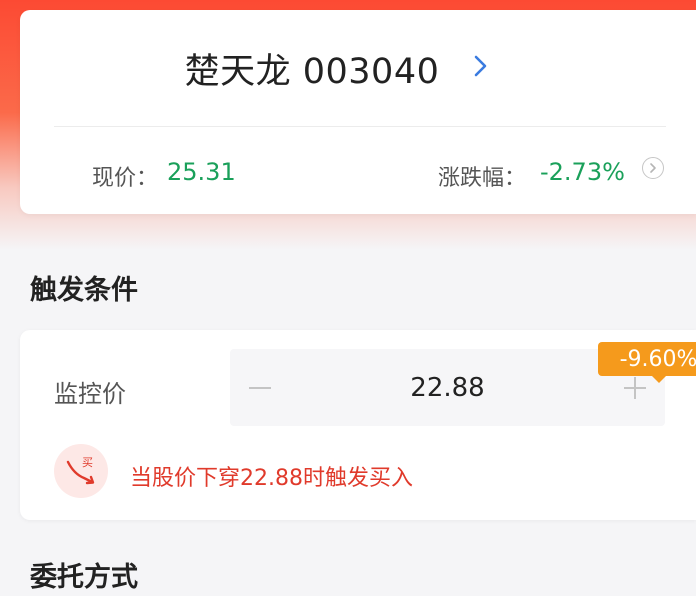  I want to click on current-price-label: 现价：, so click(125, 178).